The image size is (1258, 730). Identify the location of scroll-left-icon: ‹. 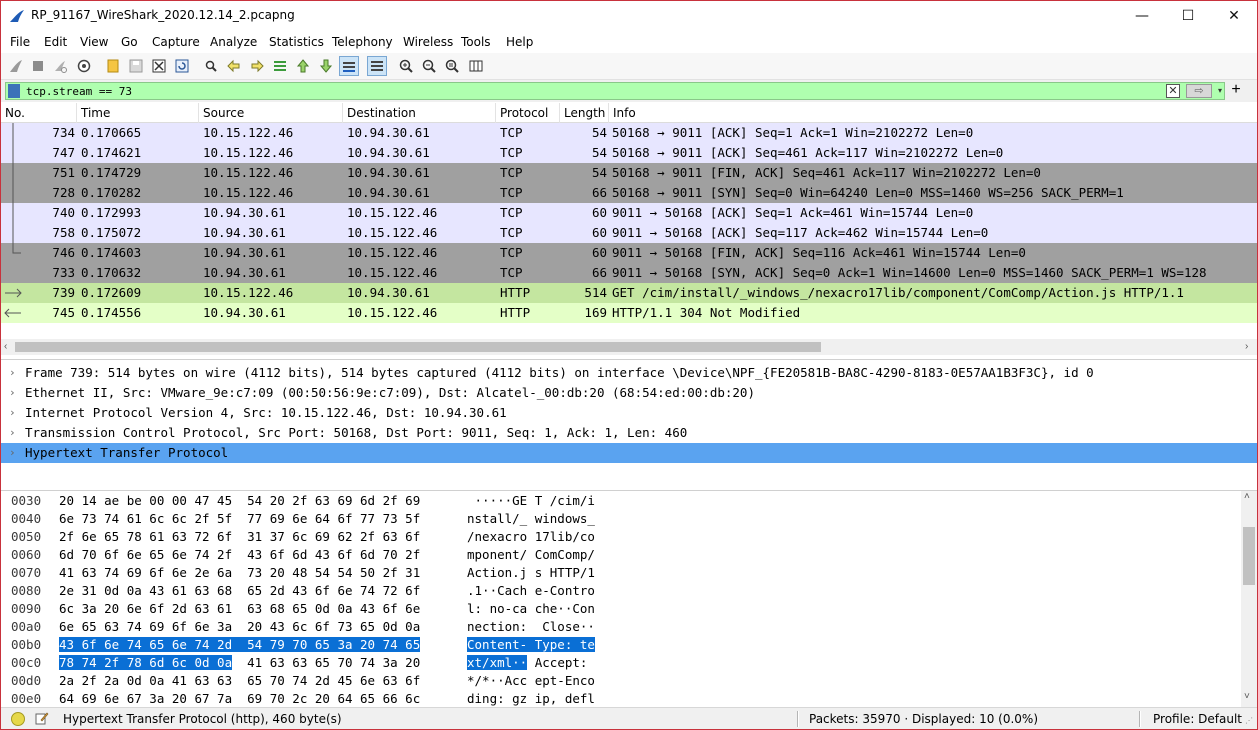
(5, 346).